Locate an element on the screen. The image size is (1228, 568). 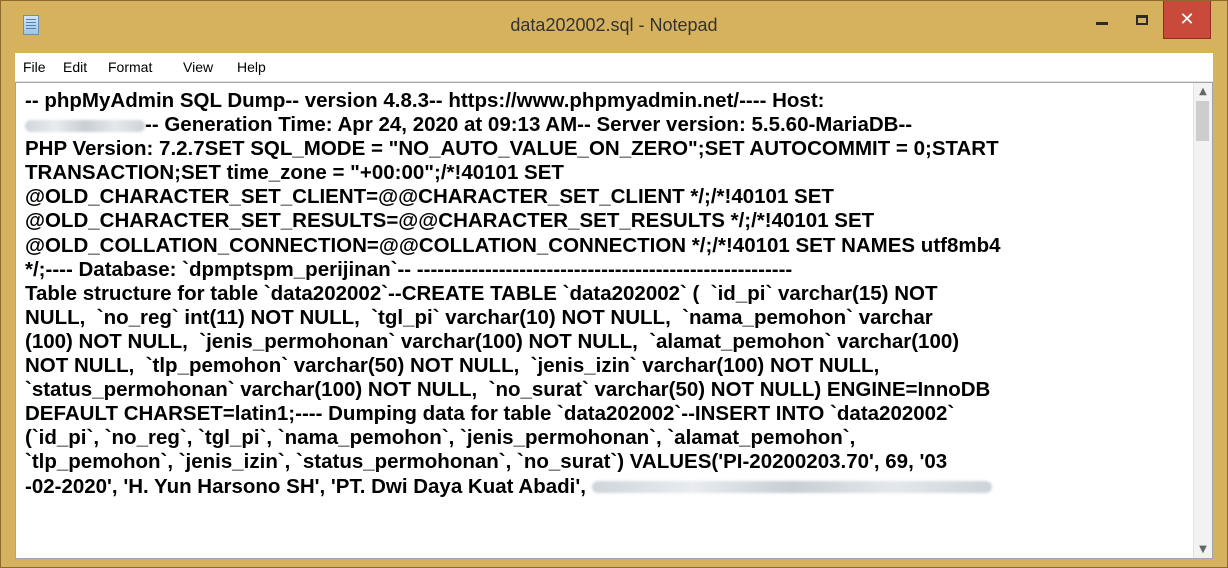
title-bar: data202002.sql - Notepad ✕ is located at coordinates (614, 26).